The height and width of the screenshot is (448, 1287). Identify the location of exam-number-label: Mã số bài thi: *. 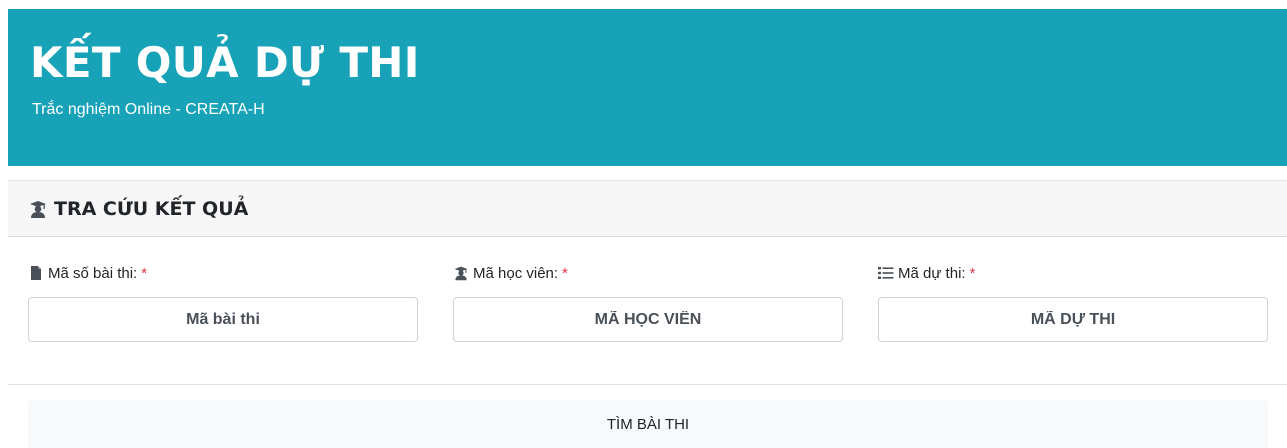
(223, 273).